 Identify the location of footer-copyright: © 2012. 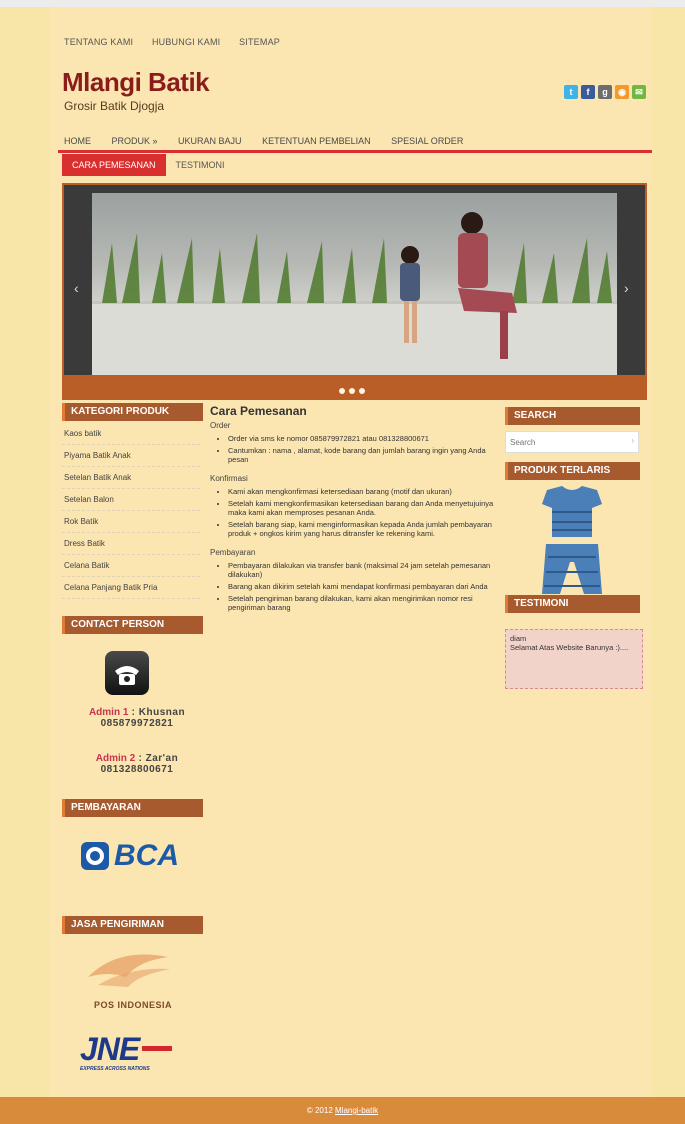
(320, 1110).